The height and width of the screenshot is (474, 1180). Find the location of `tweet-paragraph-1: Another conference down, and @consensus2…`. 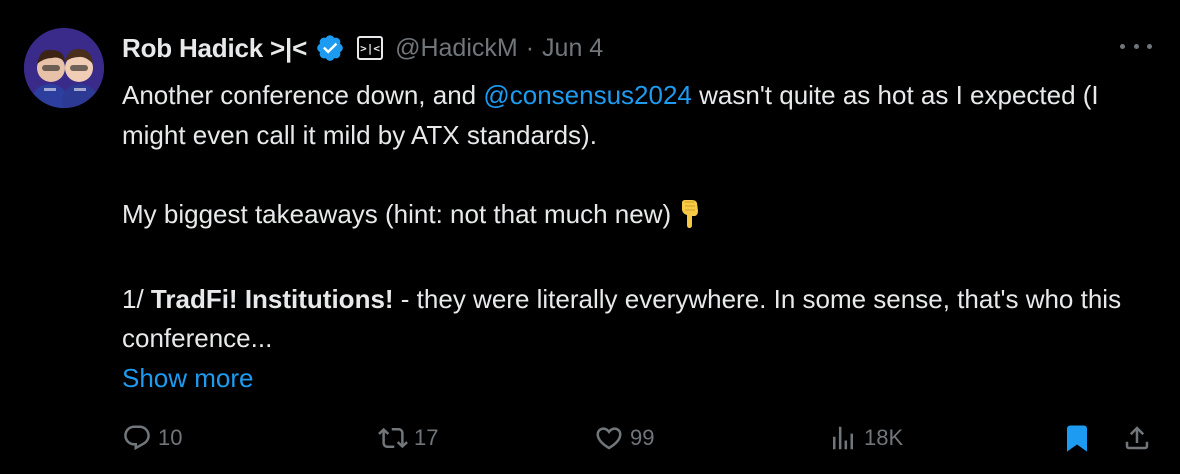

tweet-paragraph-1: Another conference down, and @consensus2… is located at coordinates (627, 115).